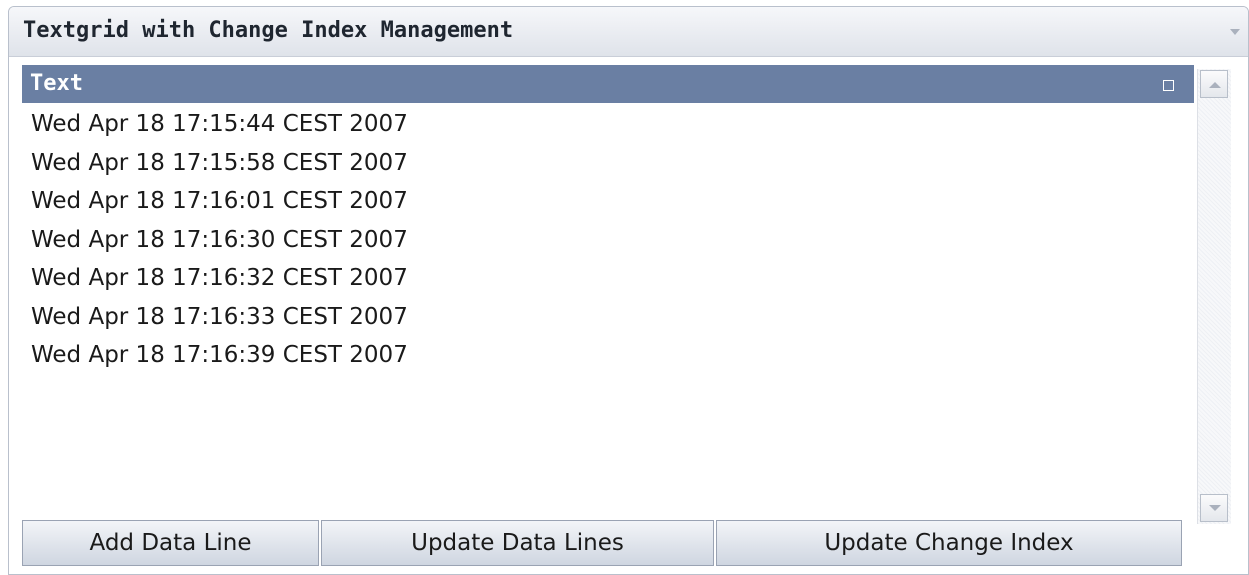 Image resolution: width=1249 pixels, height=575 pixels. Describe the element at coordinates (170, 543) in the screenshot. I see `add-data-line-button: Add Data Line` at that location.